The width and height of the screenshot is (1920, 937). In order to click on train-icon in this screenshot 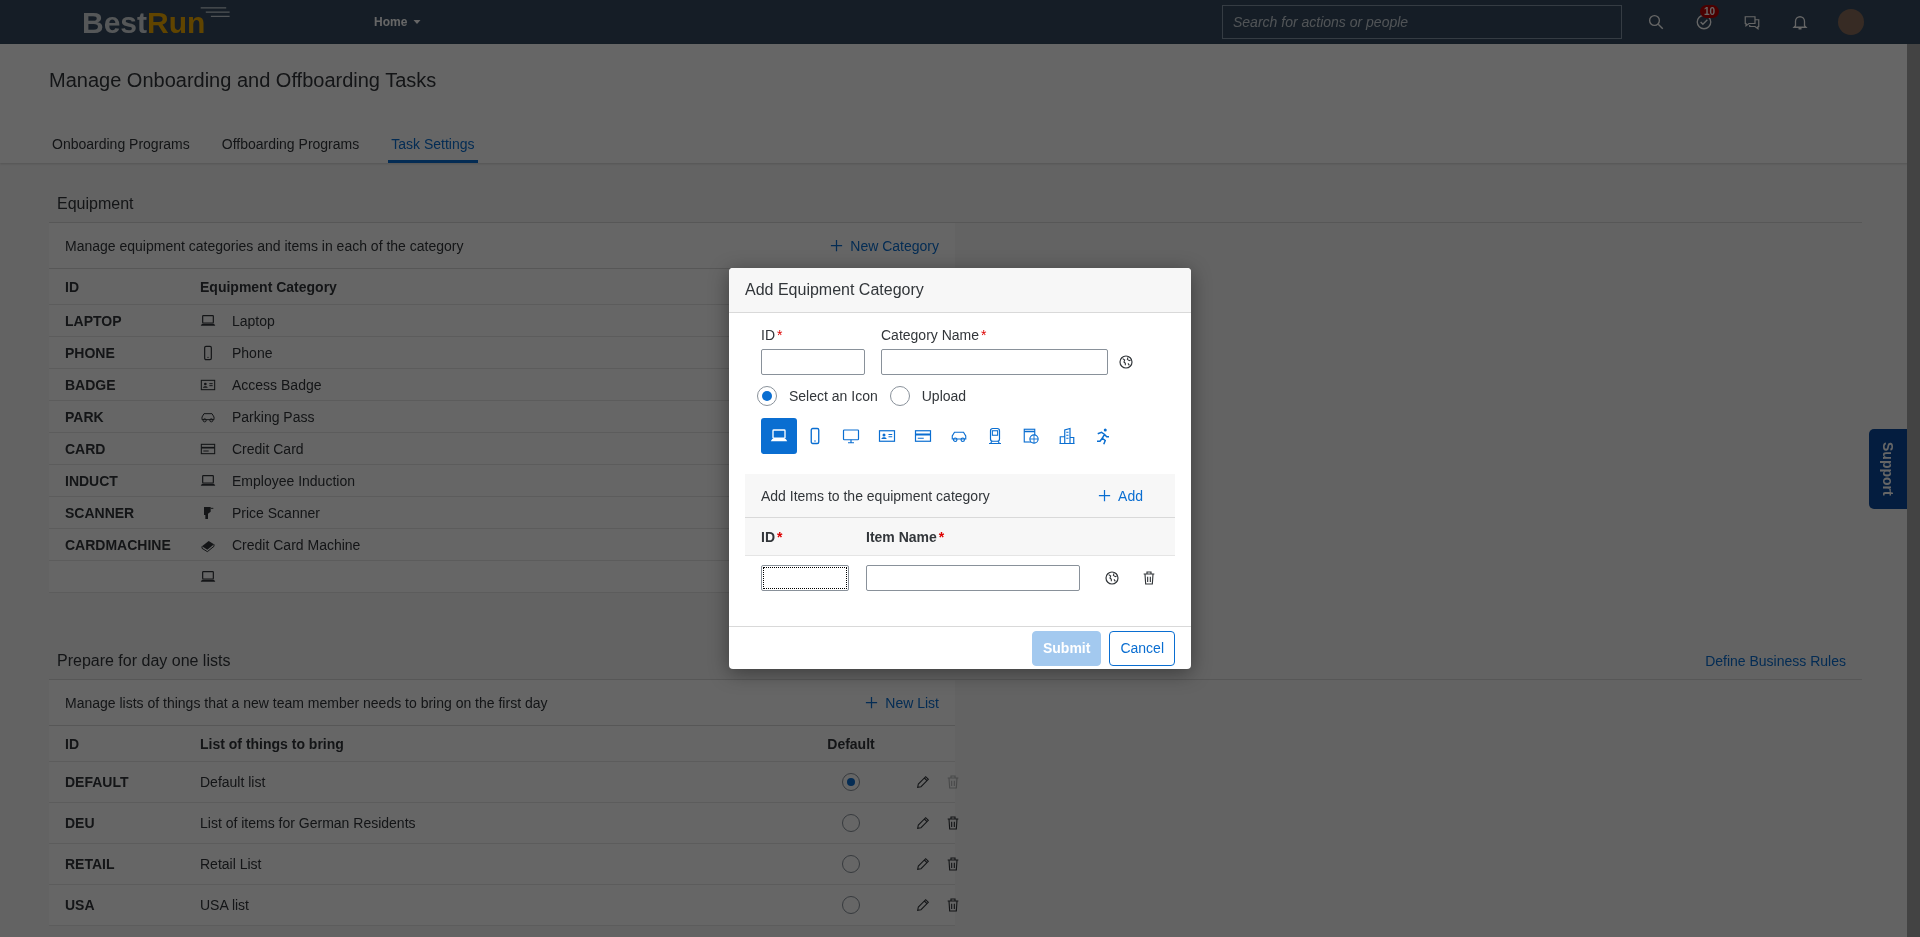, I will do `click(995, 436)`.